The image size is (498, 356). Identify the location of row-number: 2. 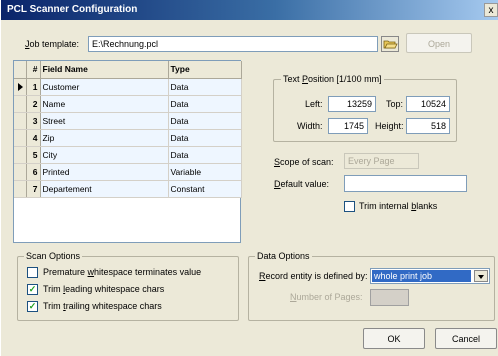
(33, 104).